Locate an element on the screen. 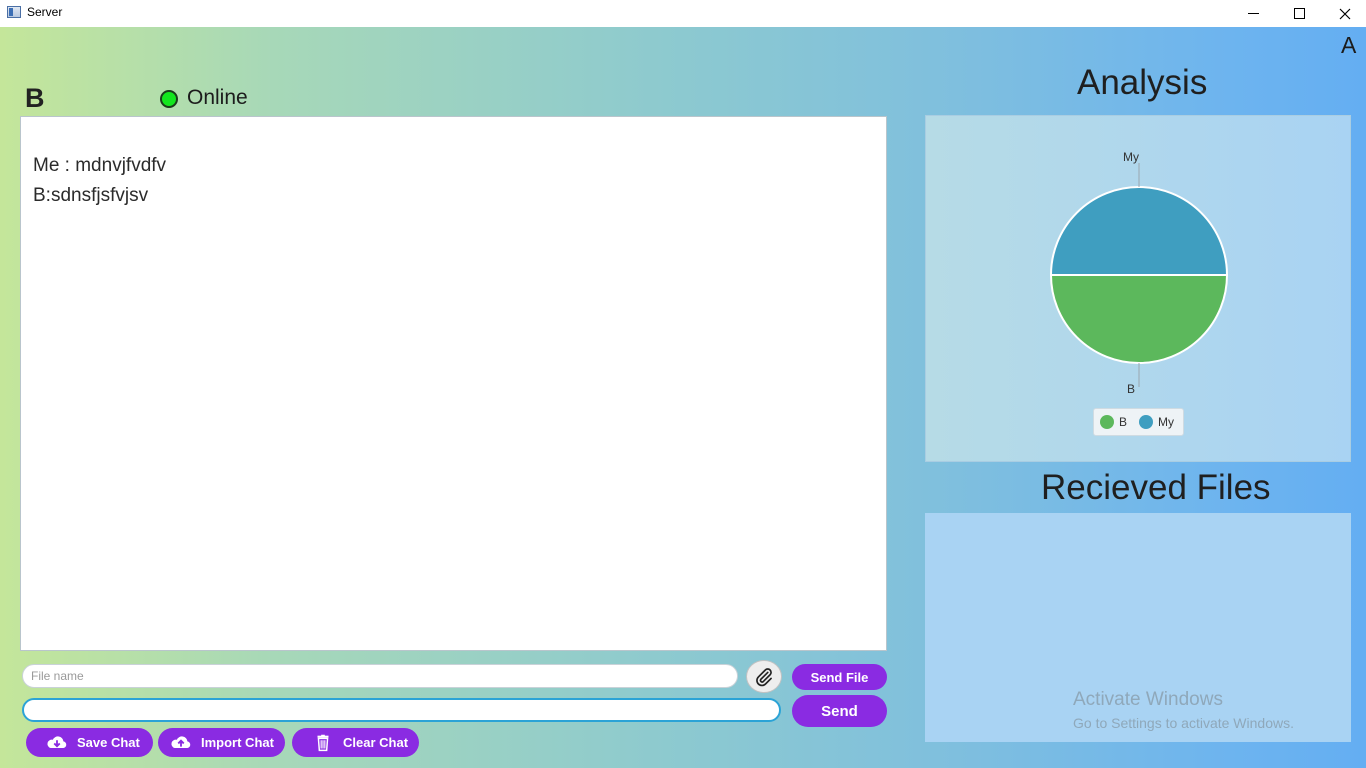 Image resolution: width=1366 pixels, height=768 pixels. legend-item-my: My is located at coordinates (1156, 422).